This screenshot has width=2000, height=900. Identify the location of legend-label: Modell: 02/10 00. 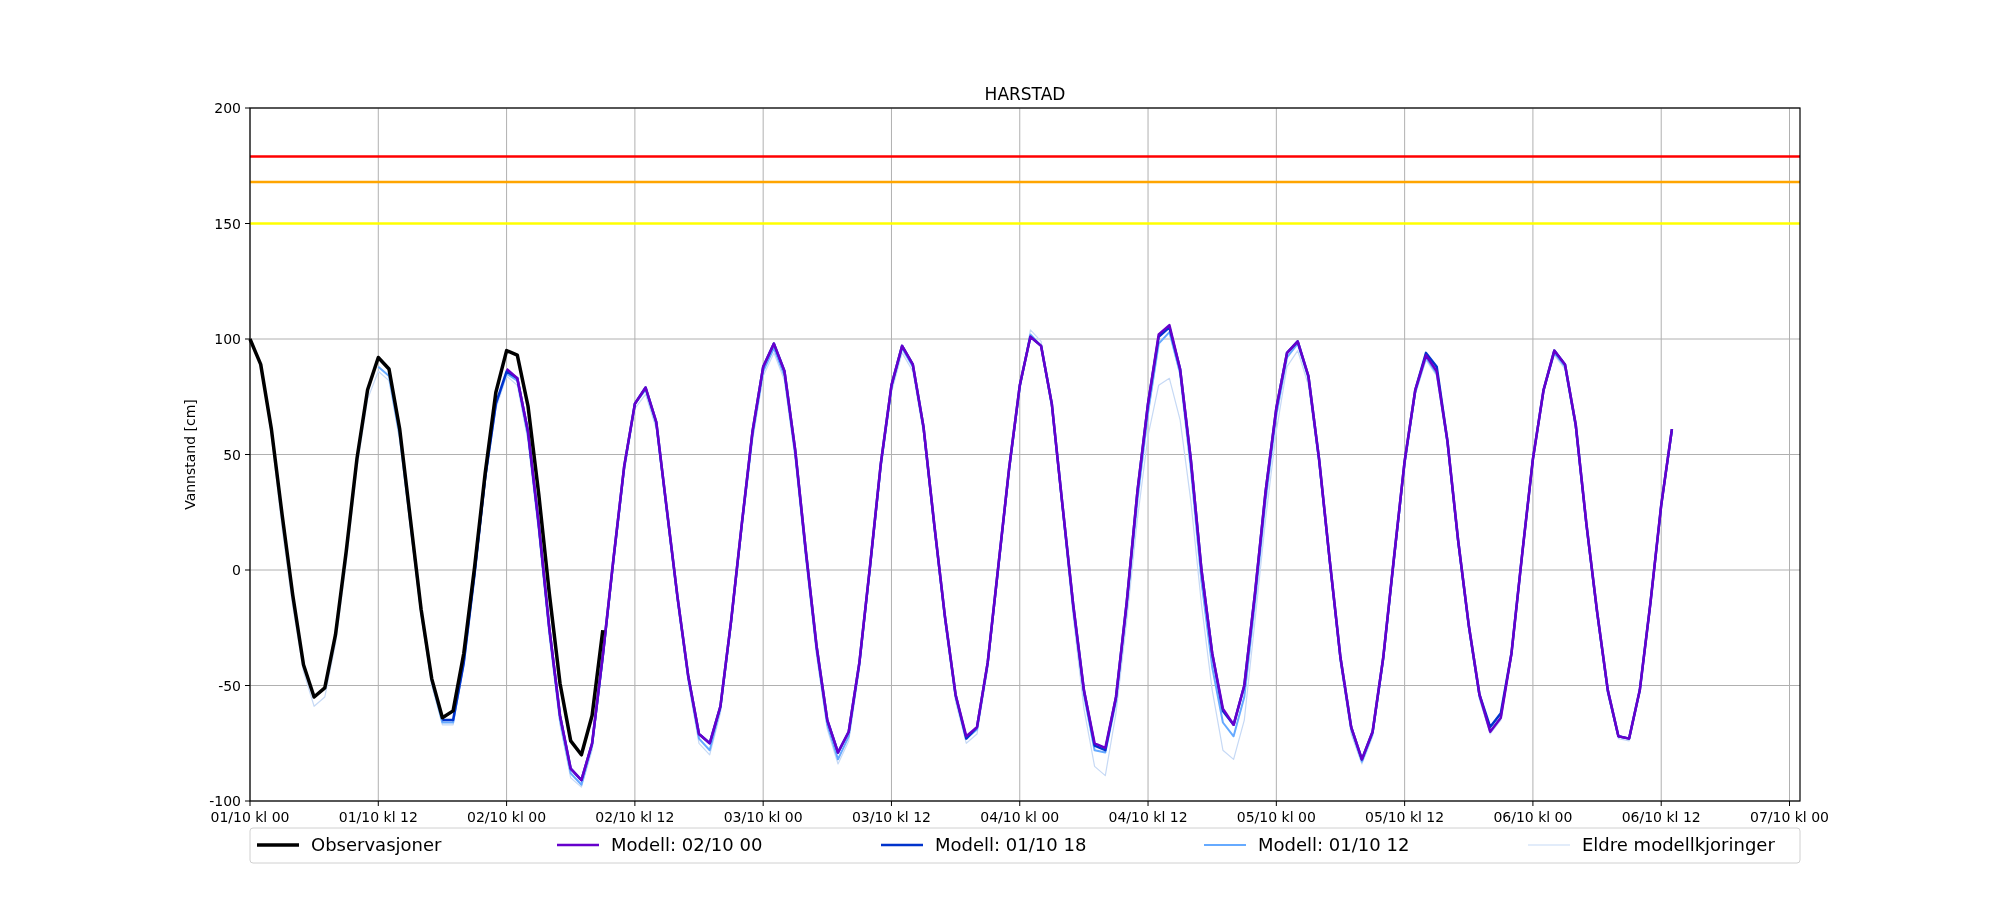
(687, 844).